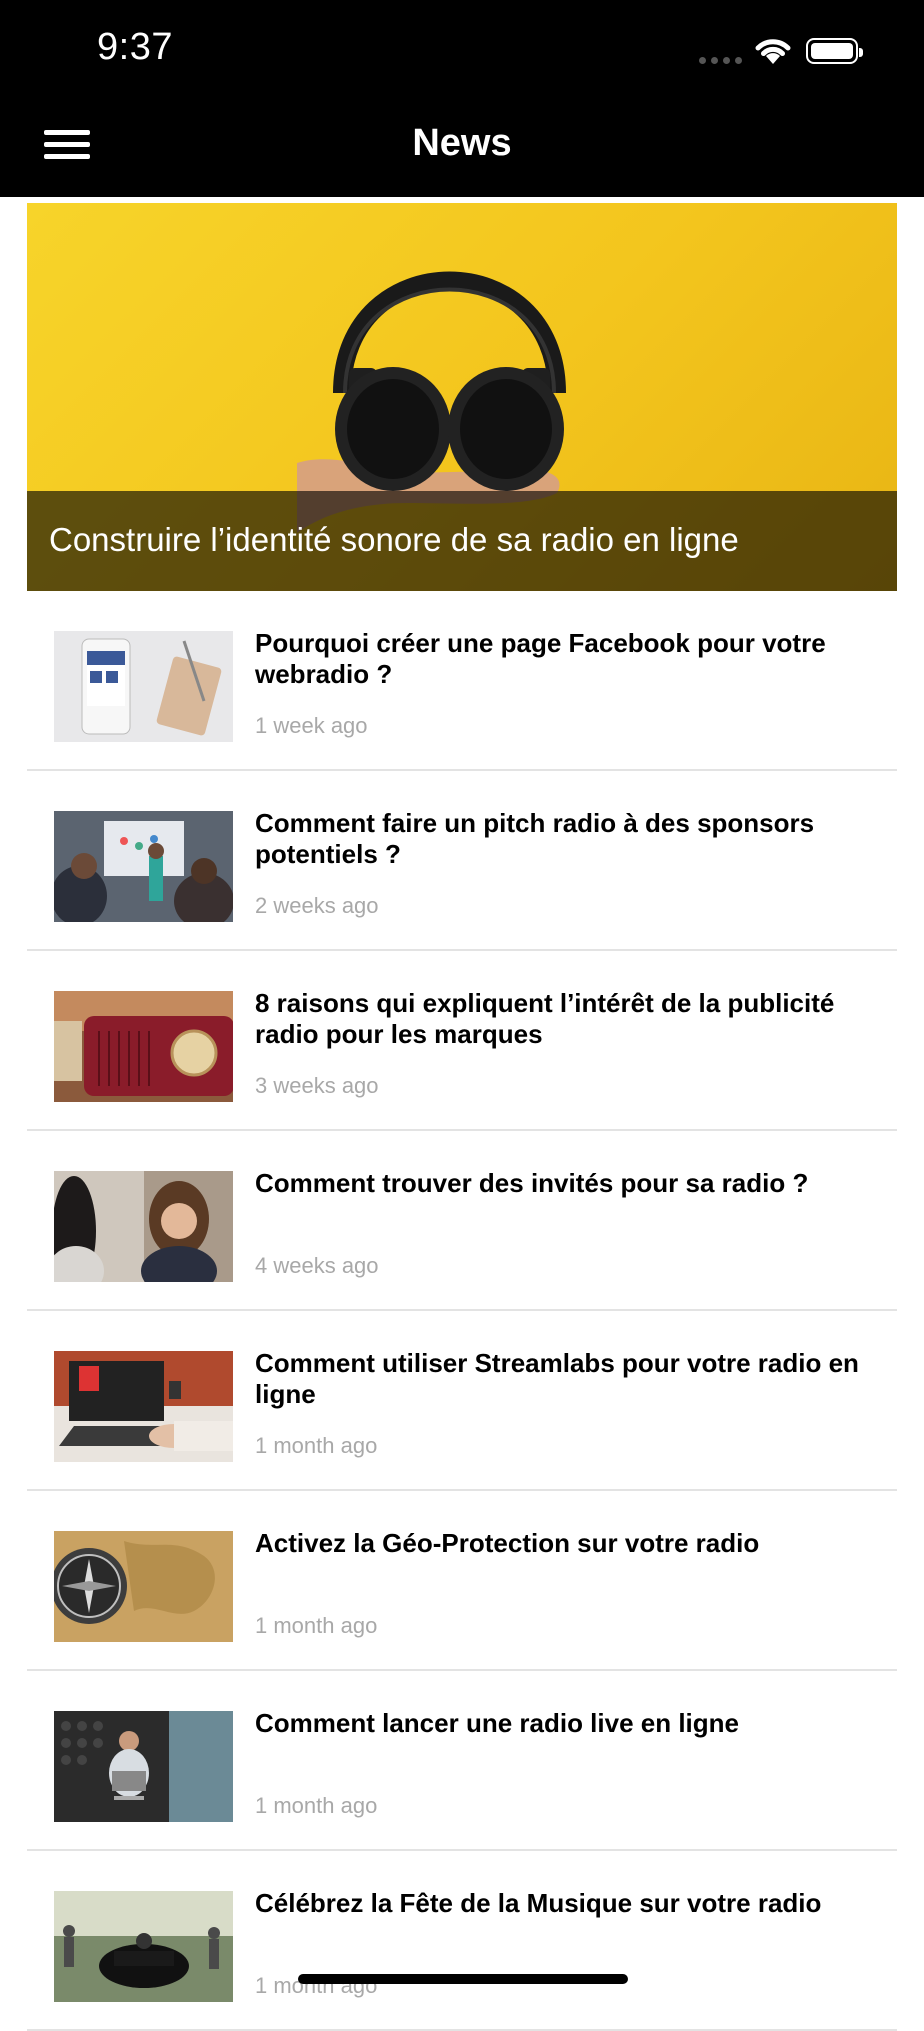 The image size is (924, 2031). What do you see at coordinates (497, 1723) in the screenshot?
I see `article-title: Comment lancer une radio live en ligne` at bounding box center [497, 1723].